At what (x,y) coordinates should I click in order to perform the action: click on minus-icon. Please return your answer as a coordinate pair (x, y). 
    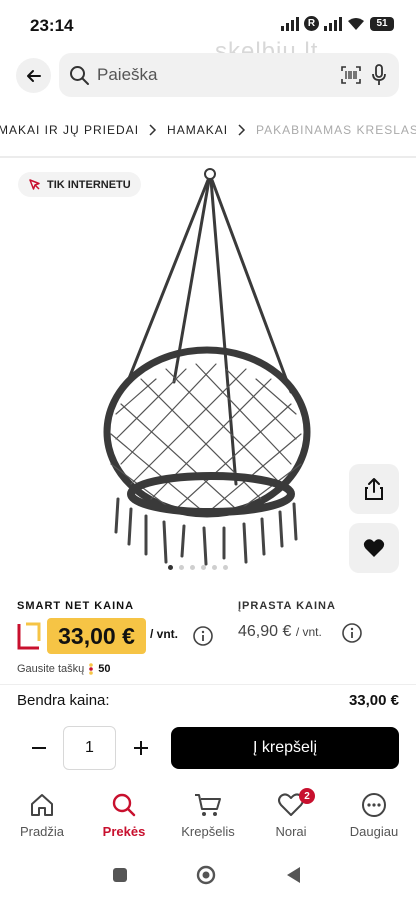
    Looking at the image, I should click on (39, 748).